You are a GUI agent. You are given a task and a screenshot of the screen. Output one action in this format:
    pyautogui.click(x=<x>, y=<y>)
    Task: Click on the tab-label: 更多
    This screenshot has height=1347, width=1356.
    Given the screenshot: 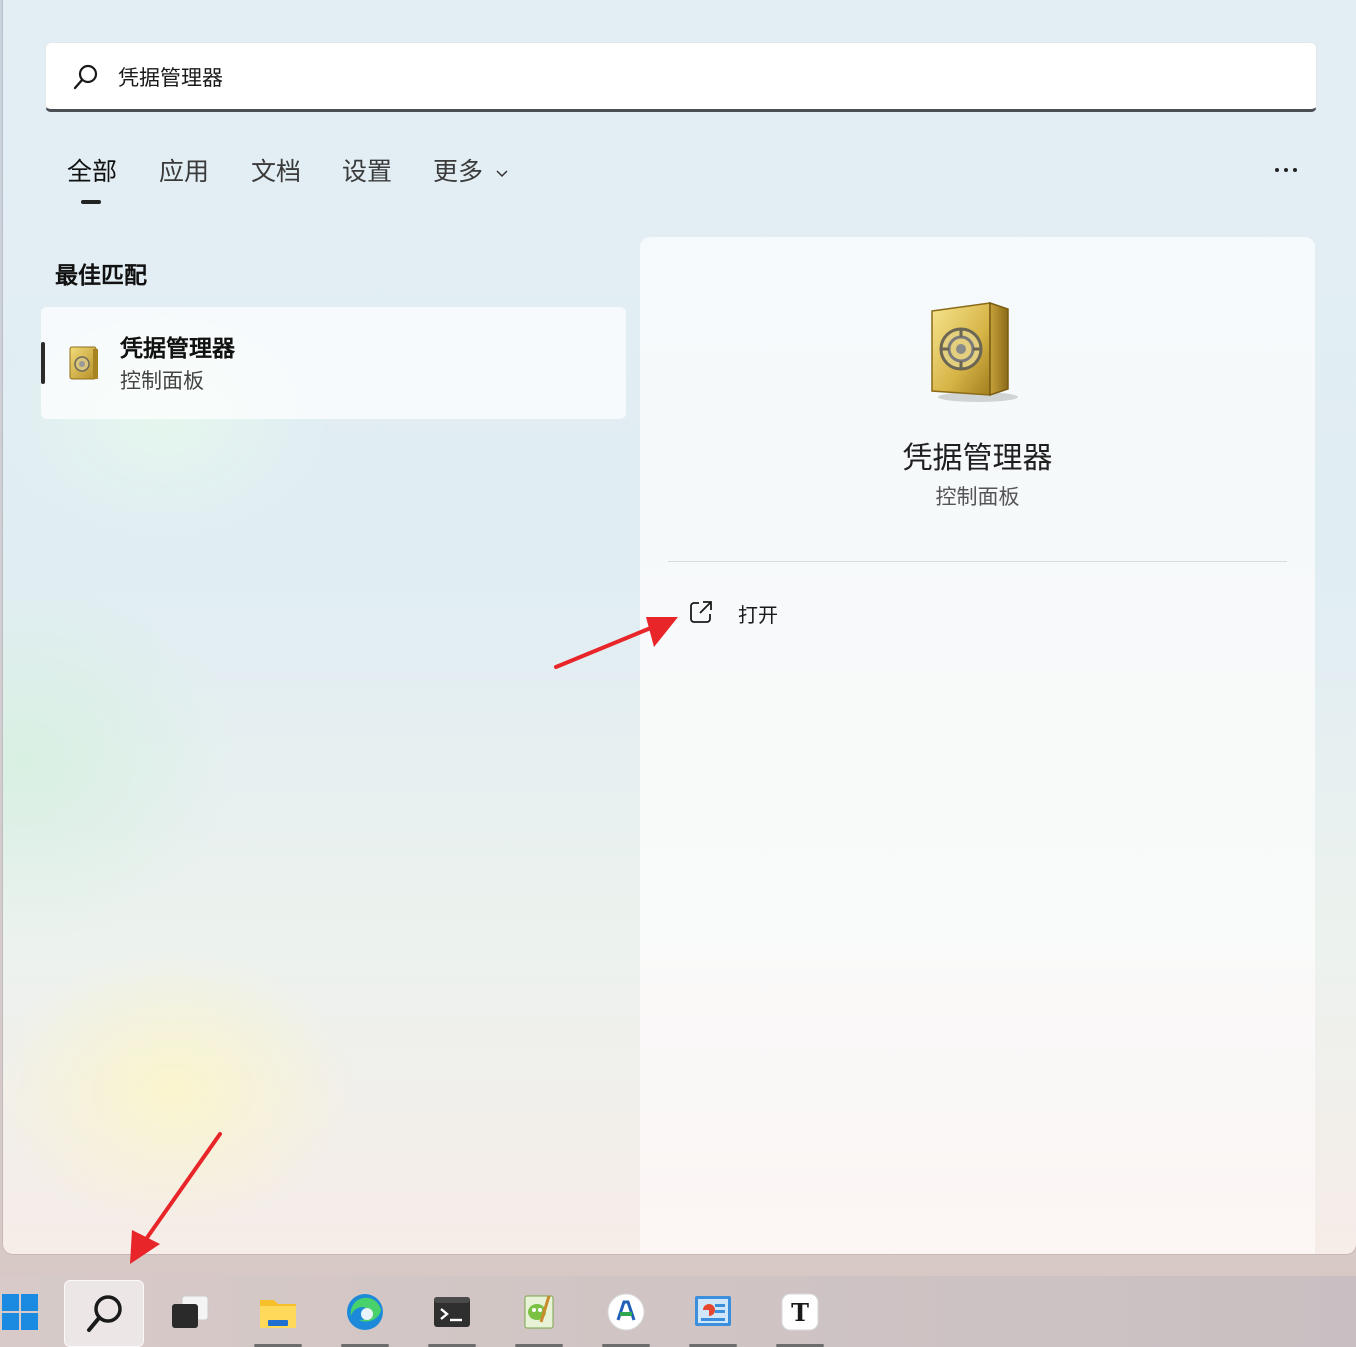 What is the action you would take?
    pyautogui.click(x=458, y=171)
    